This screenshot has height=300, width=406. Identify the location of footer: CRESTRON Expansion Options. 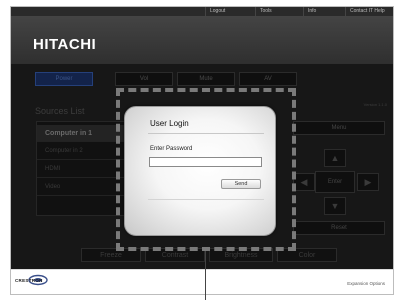
(202, 281).